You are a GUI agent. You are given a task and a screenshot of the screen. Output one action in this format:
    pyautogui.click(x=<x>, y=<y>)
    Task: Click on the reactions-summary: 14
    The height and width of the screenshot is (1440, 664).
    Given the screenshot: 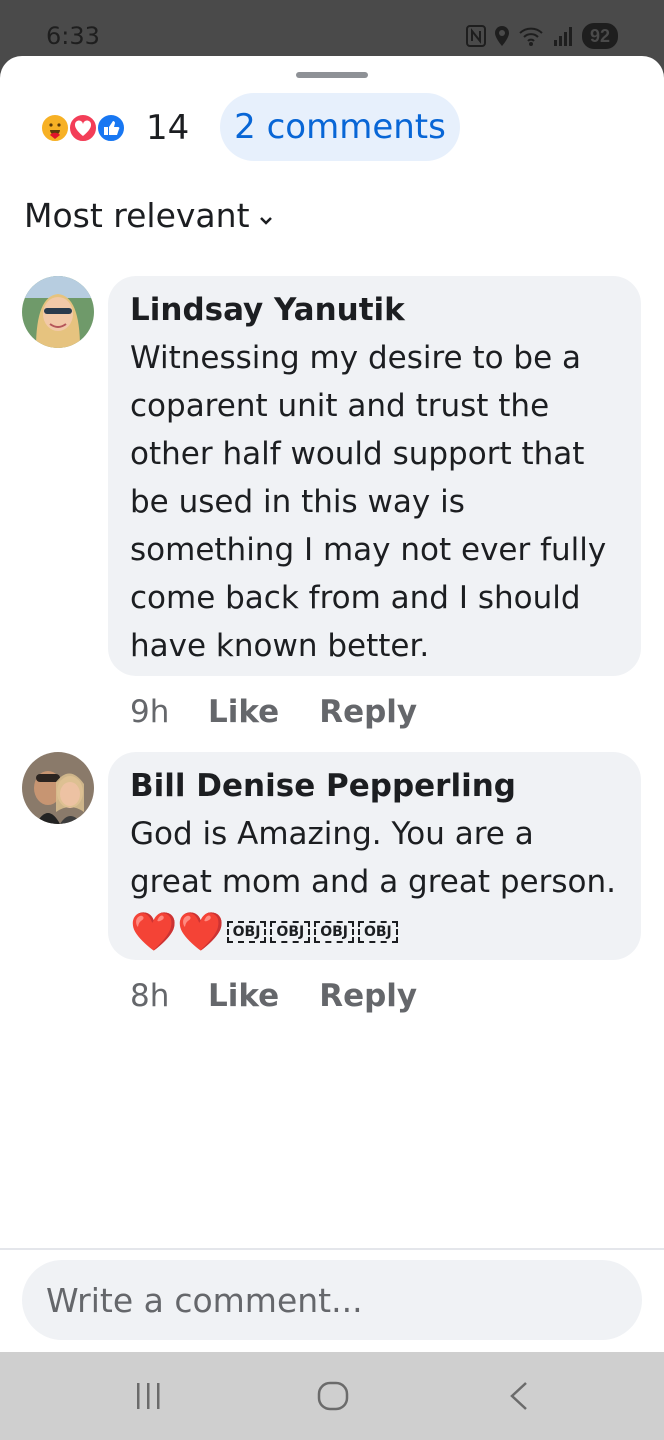 What is the action you would take?
    pyautogui.click(x=114, y=128)
    